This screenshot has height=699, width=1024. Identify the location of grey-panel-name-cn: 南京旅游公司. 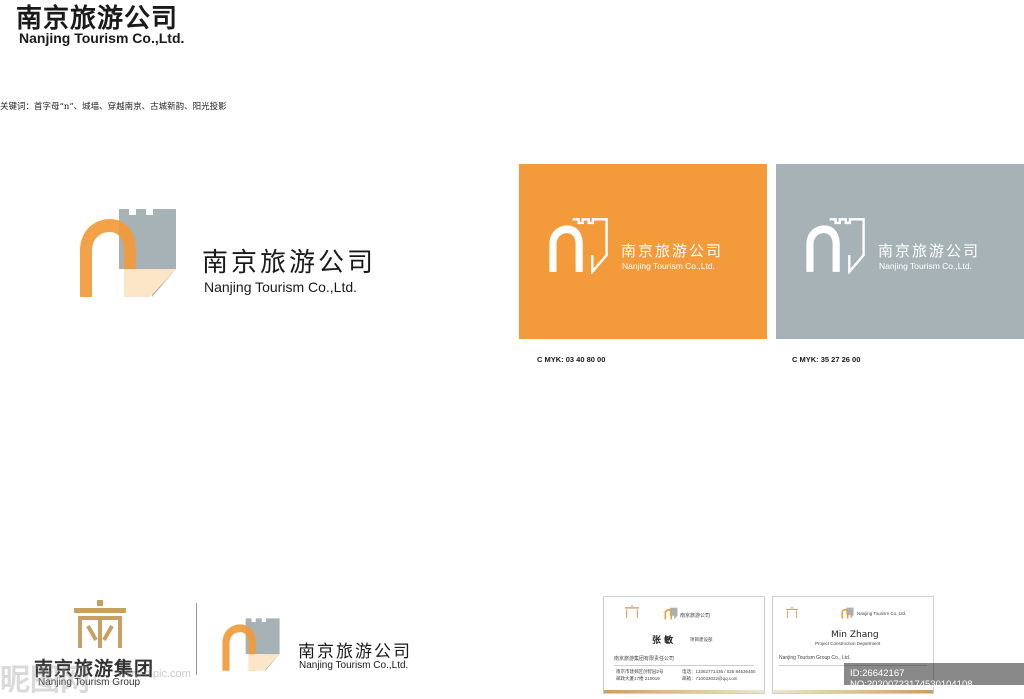
(929, 251).